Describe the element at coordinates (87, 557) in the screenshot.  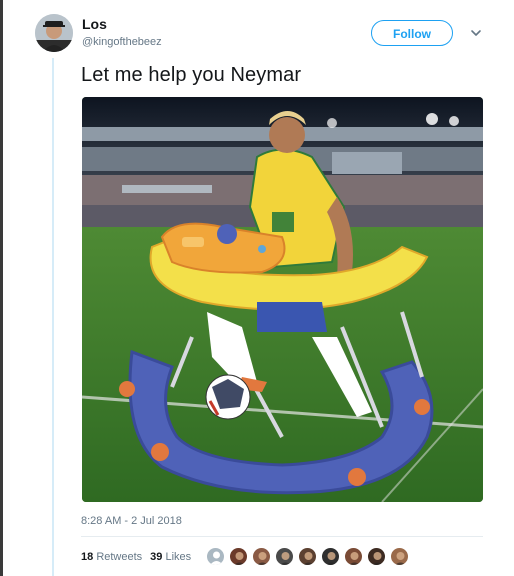
I see `retweets-count: 18` at that location.